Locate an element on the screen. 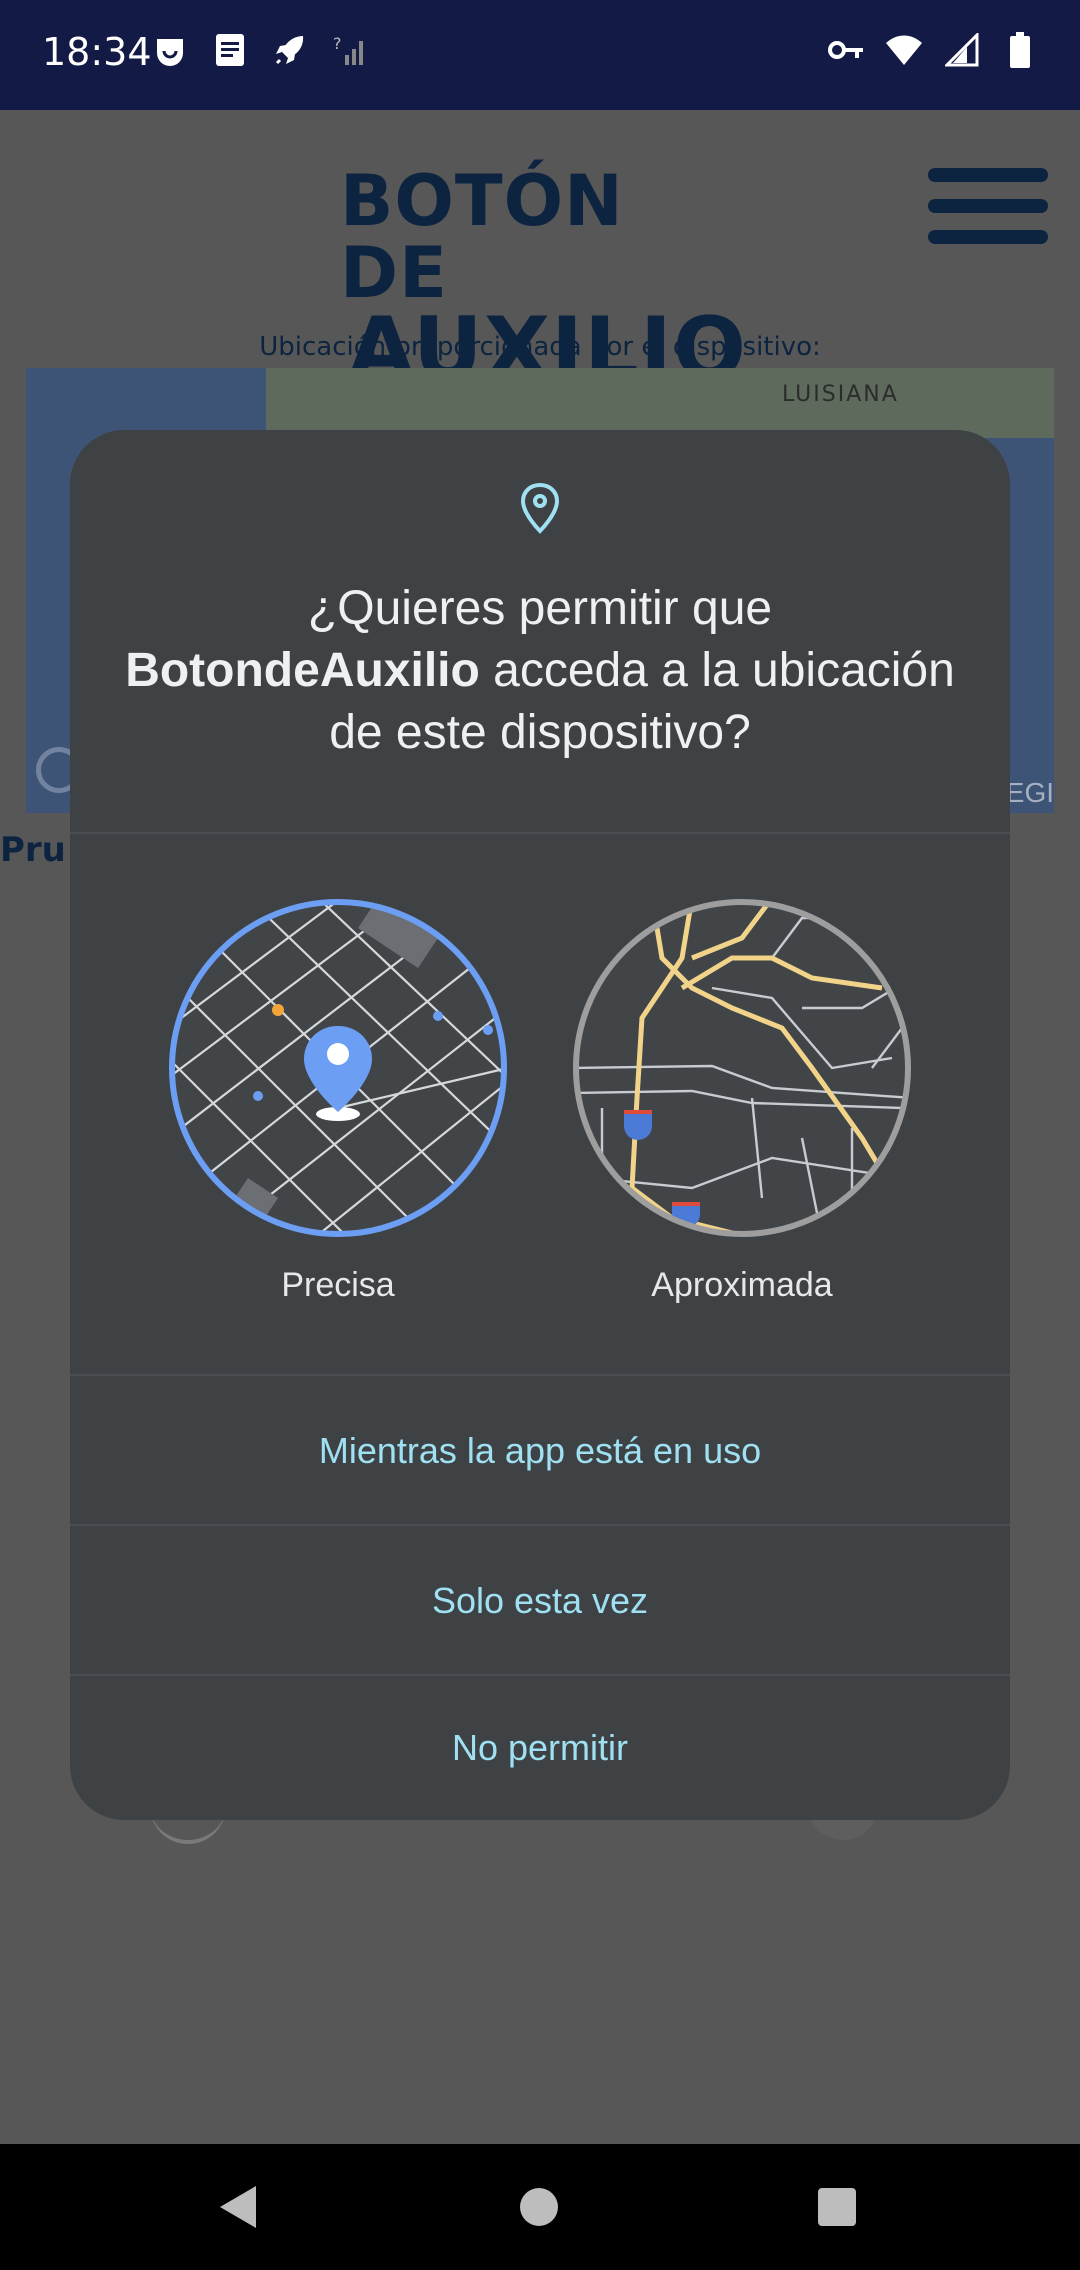 The image size is (1080, 2270). logo-line-1: BOTÓN DE is located at coordinates (482, 237).